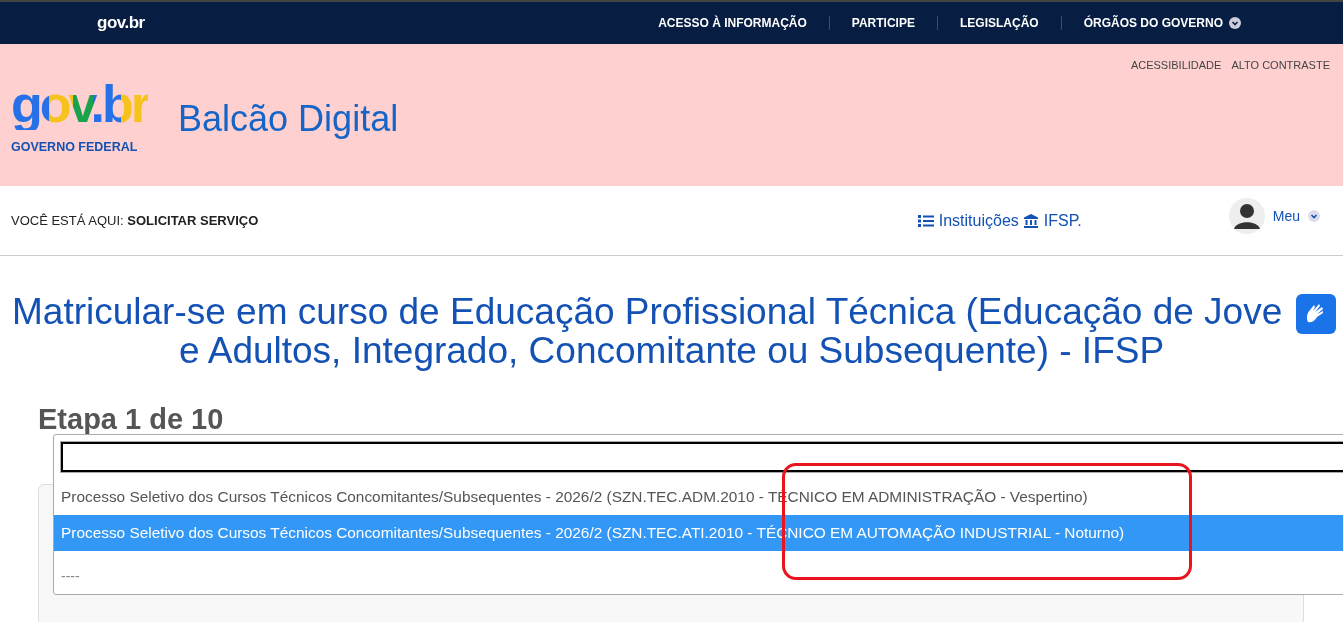 The image size is (1343, 622). I want to click on step-heading: Etapa 1 de 10, so click(131, 419).